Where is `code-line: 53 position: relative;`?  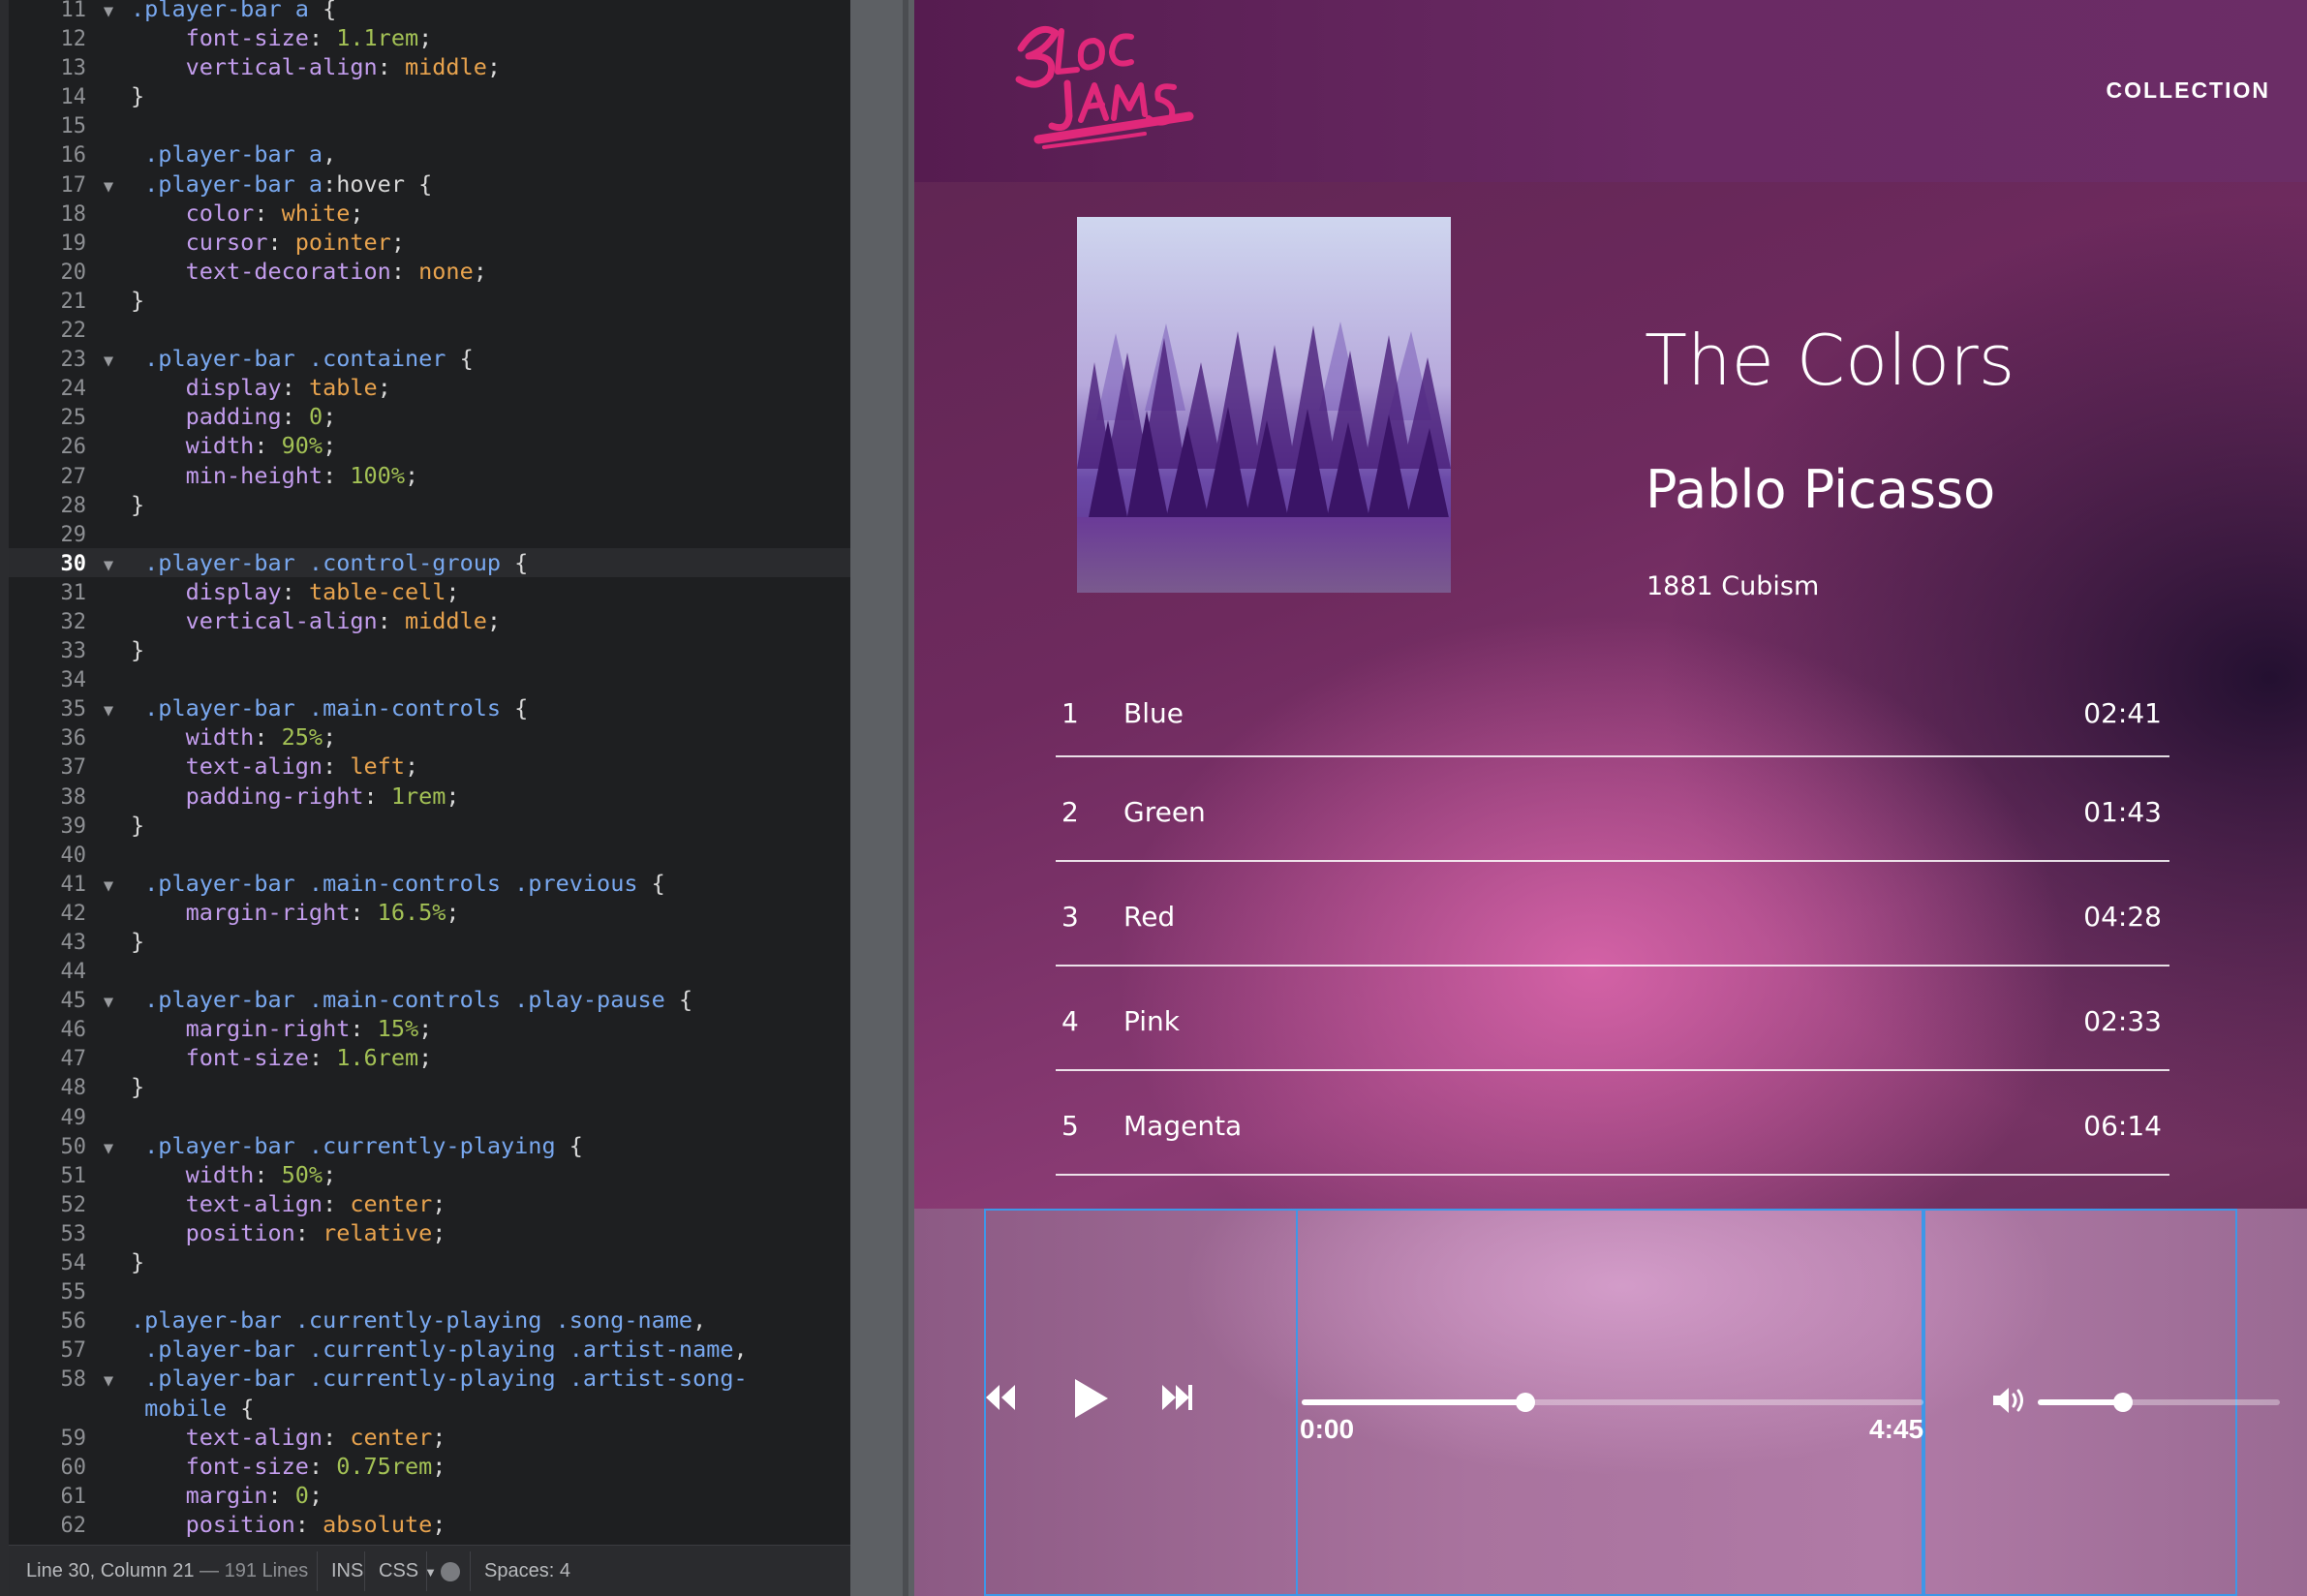 code-line: 53 position: relative; is located at coordinates (429, 1232).